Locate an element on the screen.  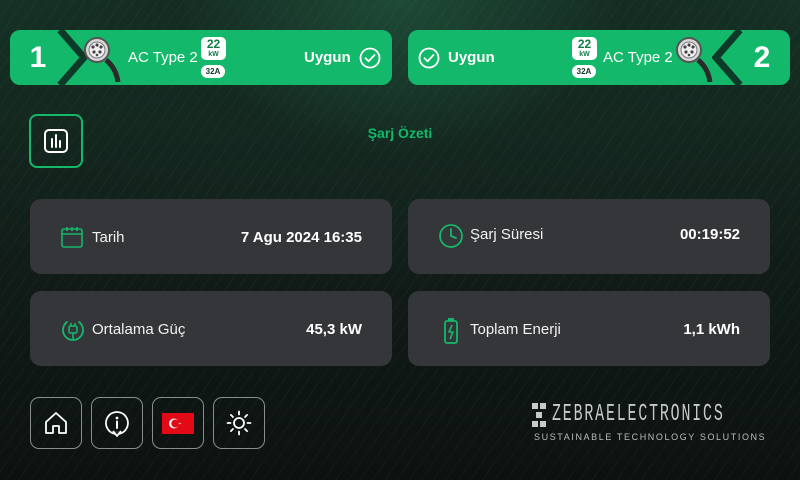
connector-2-bar: Uygun 22 kW 32A AC Type 2 2 is located at coordinates (599, 57).